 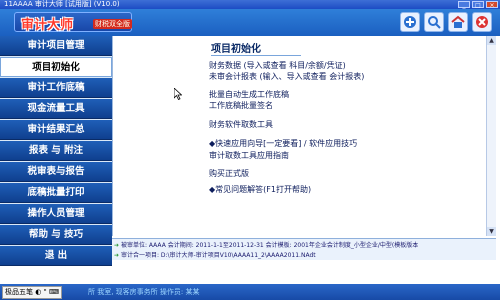 I want to click on menu-item-cash-flow-tool: 现金流量工具, so click(x=56, y=109).